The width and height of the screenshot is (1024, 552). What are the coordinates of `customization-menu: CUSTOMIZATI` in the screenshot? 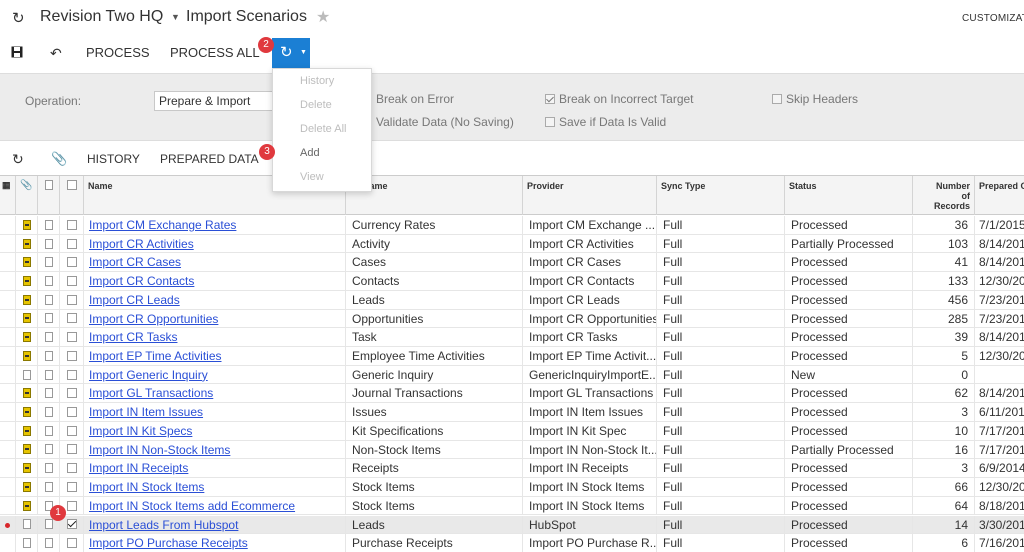 It's located at (993, 18).